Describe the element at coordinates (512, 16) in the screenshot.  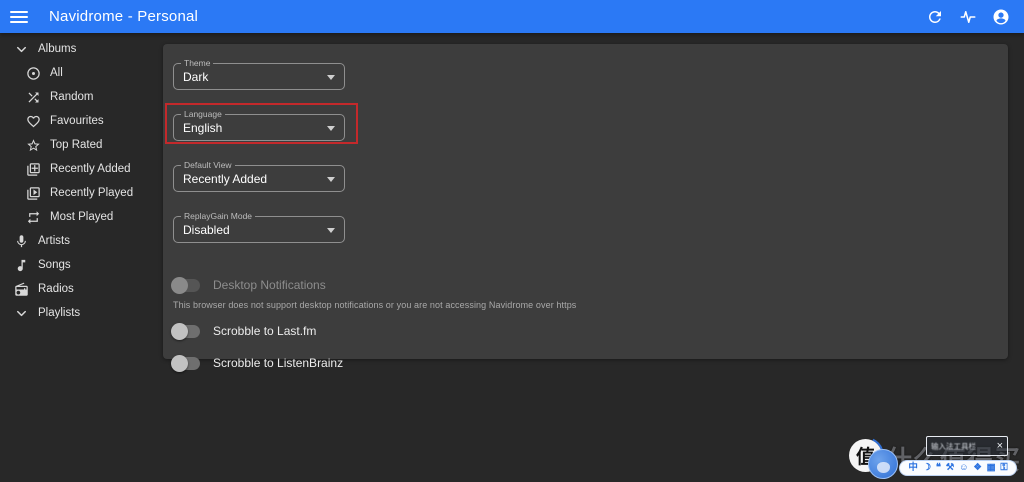
I see `app-bar: Navidrome - Personal` at that location.